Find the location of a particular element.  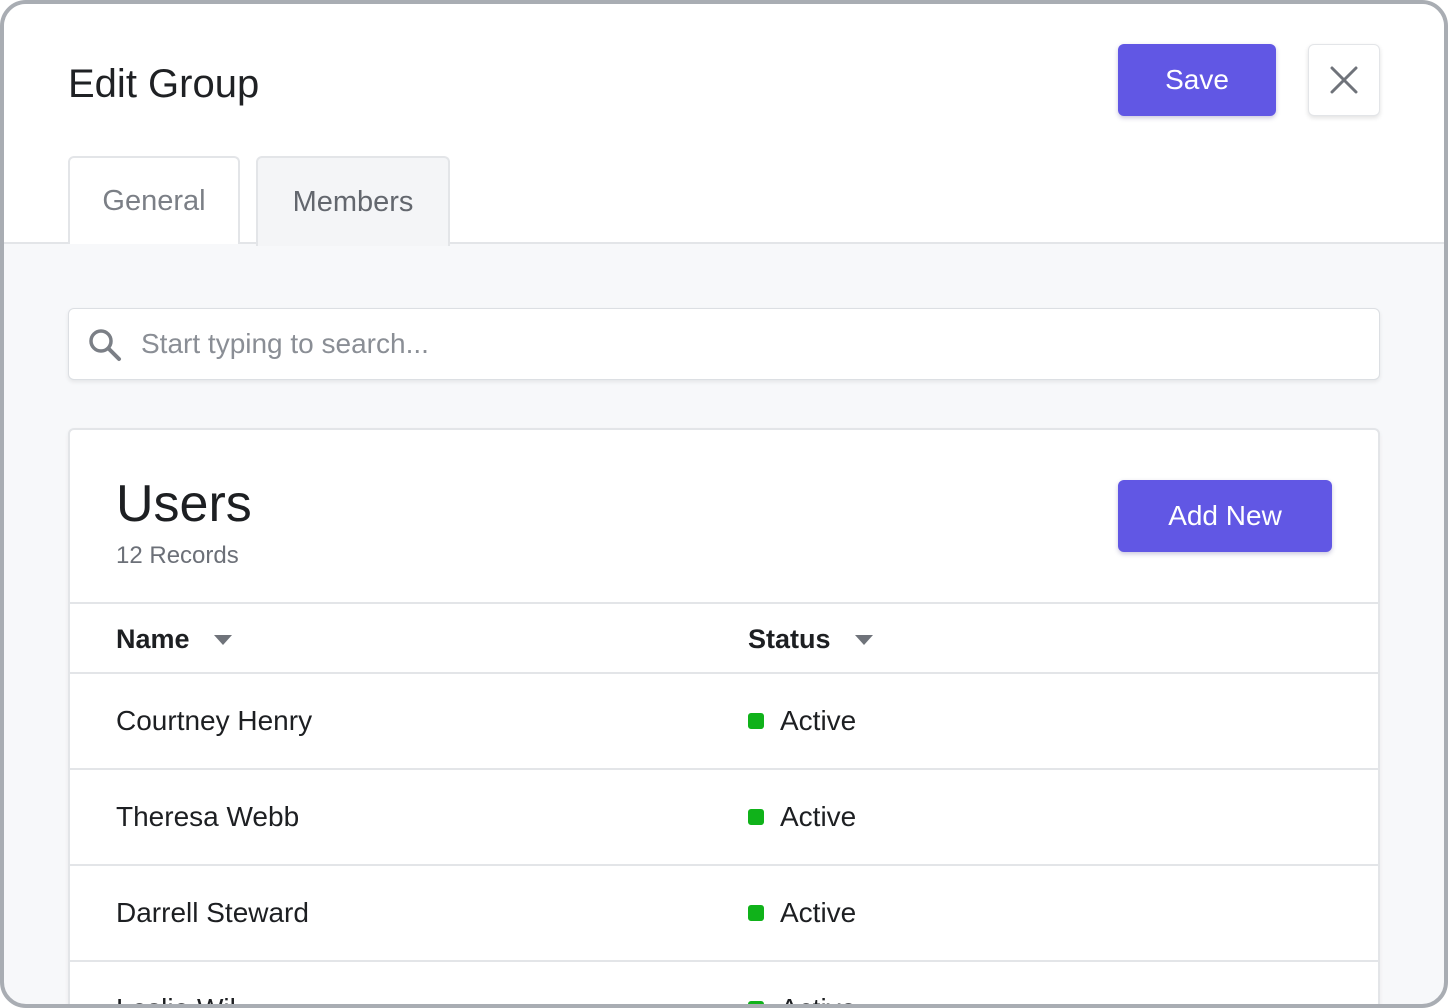

table-header: Name Status is located at coordinates (724, 638).